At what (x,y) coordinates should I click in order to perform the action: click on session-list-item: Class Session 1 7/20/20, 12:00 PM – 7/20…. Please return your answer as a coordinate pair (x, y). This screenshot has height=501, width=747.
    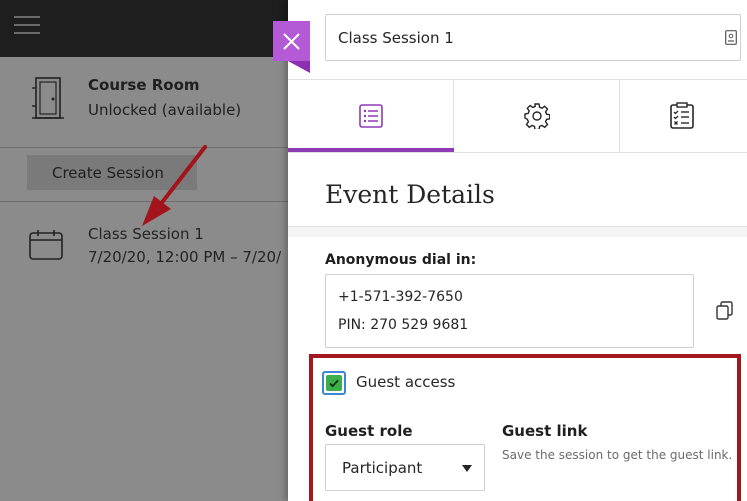
    Looking at the image, I should click on (144, 240).